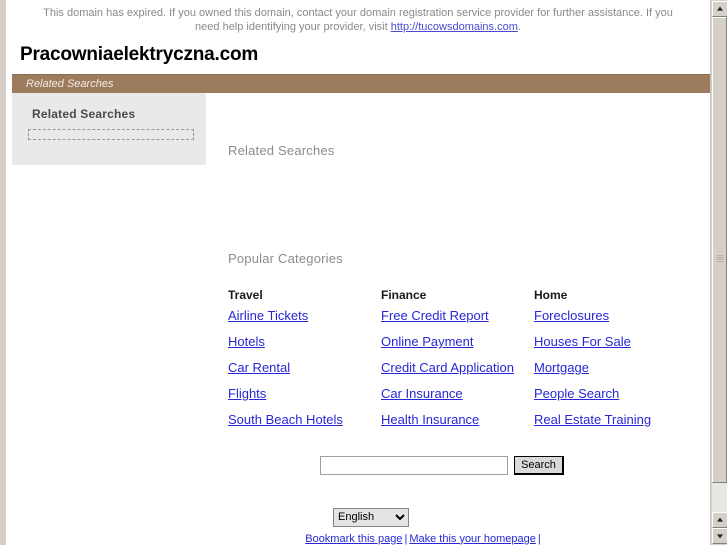  Describe the element at coordinates (304, 367) in the screenshot. I see `category-link: Car Rental` at that location.